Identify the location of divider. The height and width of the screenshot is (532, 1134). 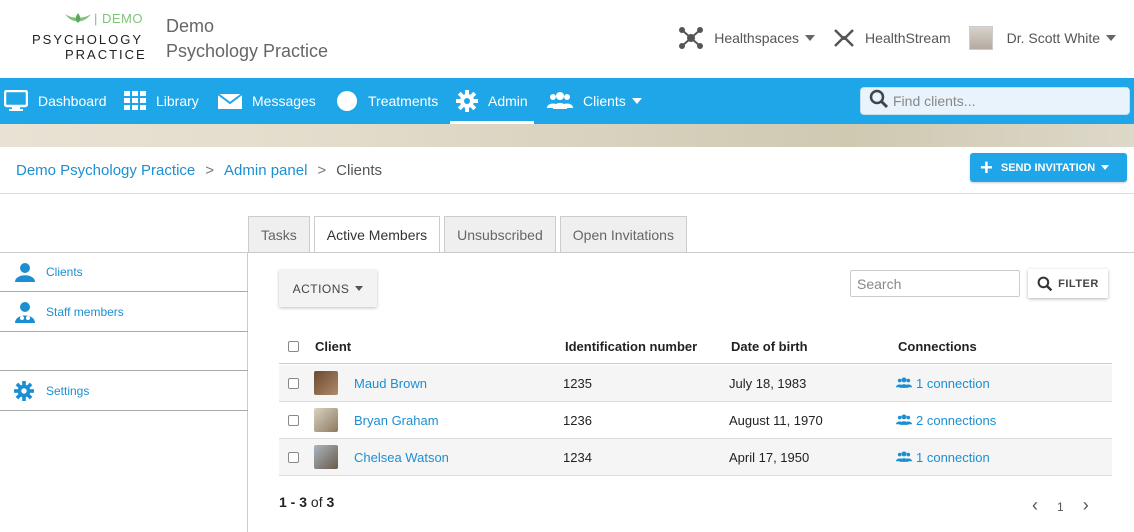
(567, 193).